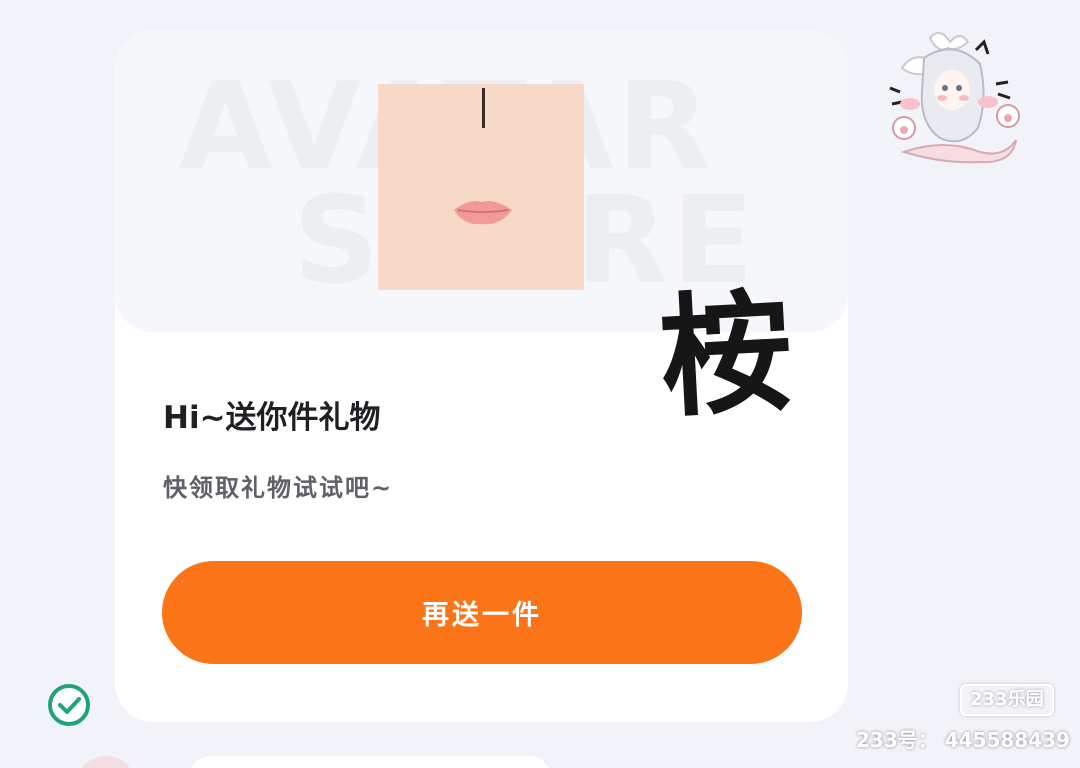 The width and height of the screenshot is (1080, 768). Describe the element at coordinates (69, 705) in the screenshot. I see `check-circle-icon` at that location.